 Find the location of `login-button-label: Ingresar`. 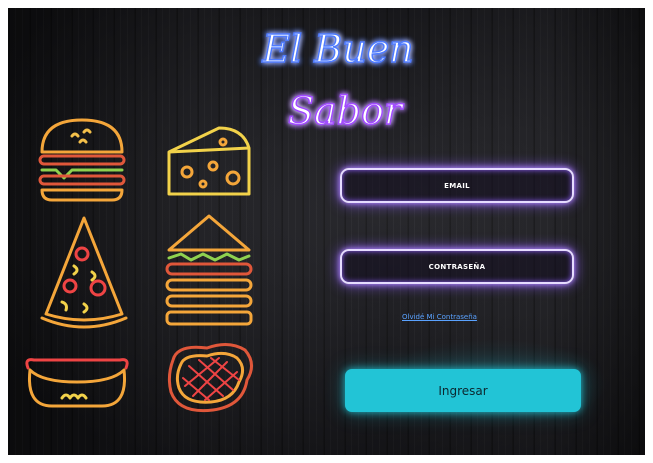

login-button-label: Ingresar is located at coordinates (463, 390).